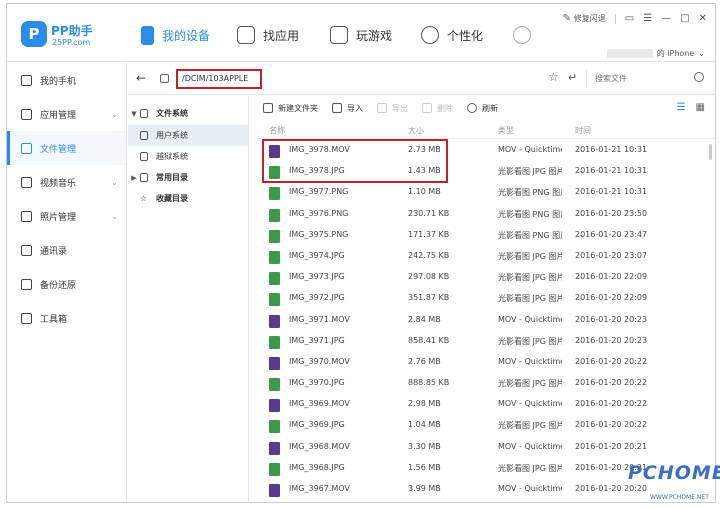 This screenshot has width=720, height=508. What do you see at coordinates (317, 255) in the screenshot?
I see `file-name: IMG_3974.JPG` at bounding box center [317, 255].